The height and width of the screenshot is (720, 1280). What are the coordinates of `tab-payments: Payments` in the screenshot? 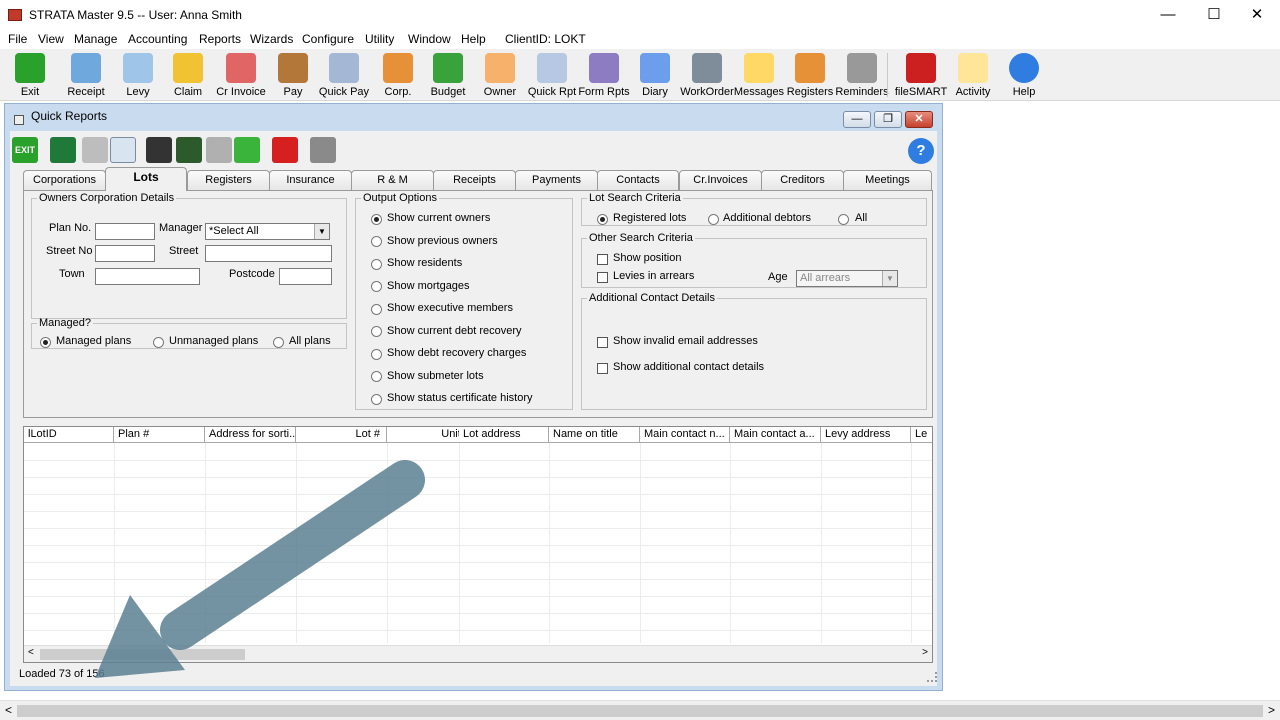 It's located at (556, 180).